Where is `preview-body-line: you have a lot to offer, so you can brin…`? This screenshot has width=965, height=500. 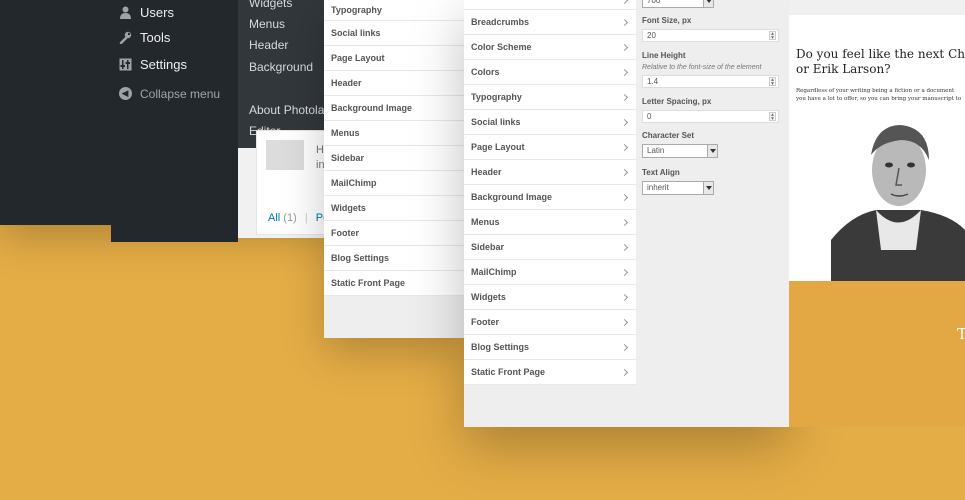
preview-body-line: you have a lot to offer, so you can brin… is located at coordinates (879, 99).